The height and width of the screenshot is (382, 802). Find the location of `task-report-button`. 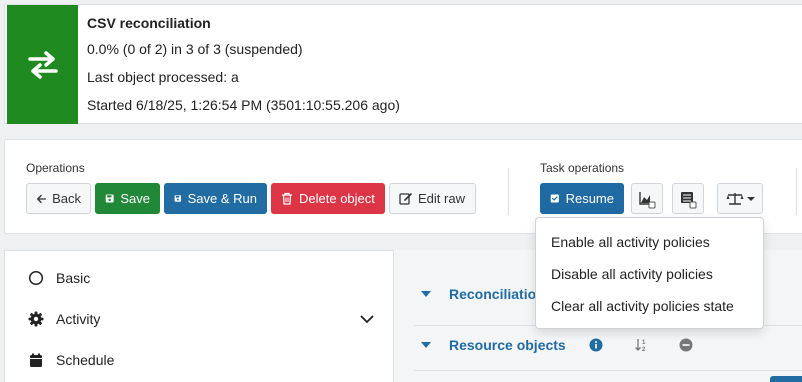

task-report-button is located at coordinates (688, 198).